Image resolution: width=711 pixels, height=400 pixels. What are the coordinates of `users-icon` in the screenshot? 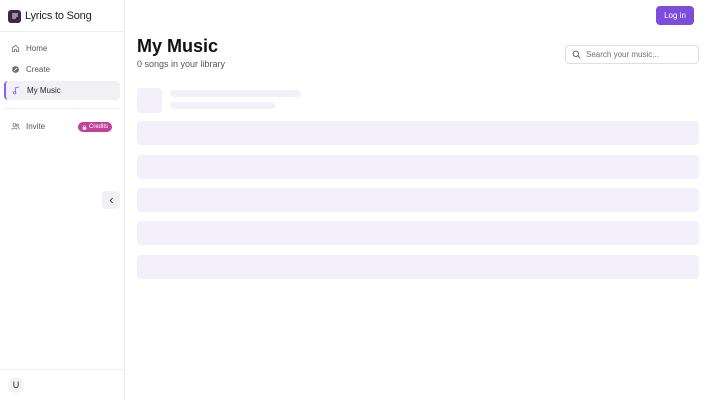 It's located at (15, 127).